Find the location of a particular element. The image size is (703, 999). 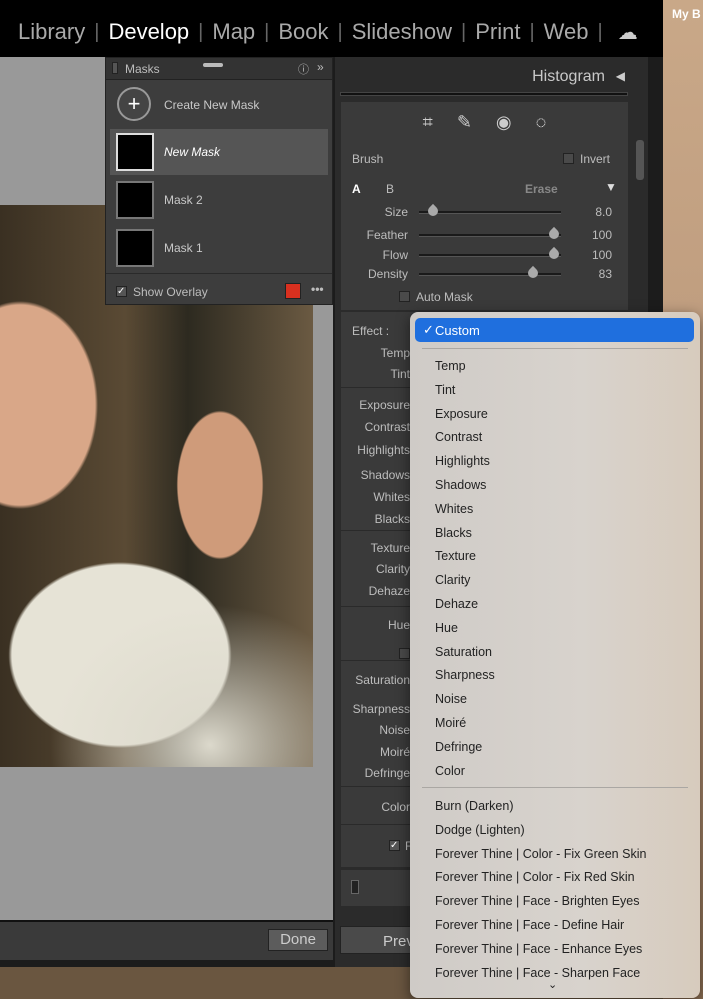

dropdown-item: Sharpness is located at coordinates (465, 675).